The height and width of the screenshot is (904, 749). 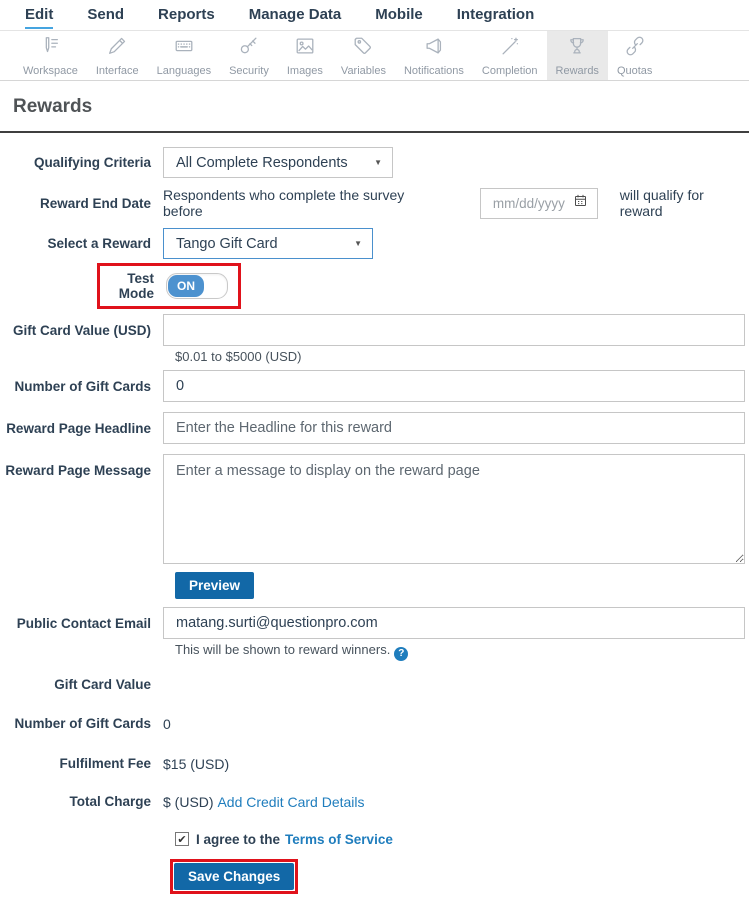 I want to click on select-reward-value: Tango Gift Card, so click(x=227, y=243).